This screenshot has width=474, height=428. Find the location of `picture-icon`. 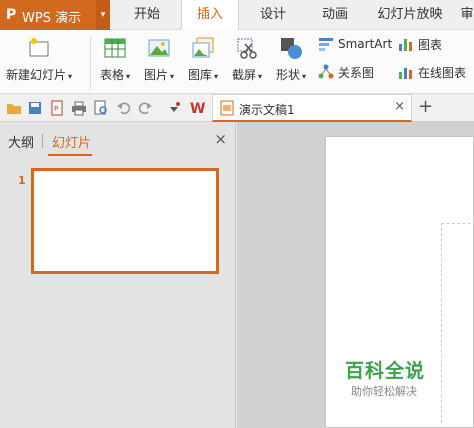

picture-icon is located at coordinates (159, 48).